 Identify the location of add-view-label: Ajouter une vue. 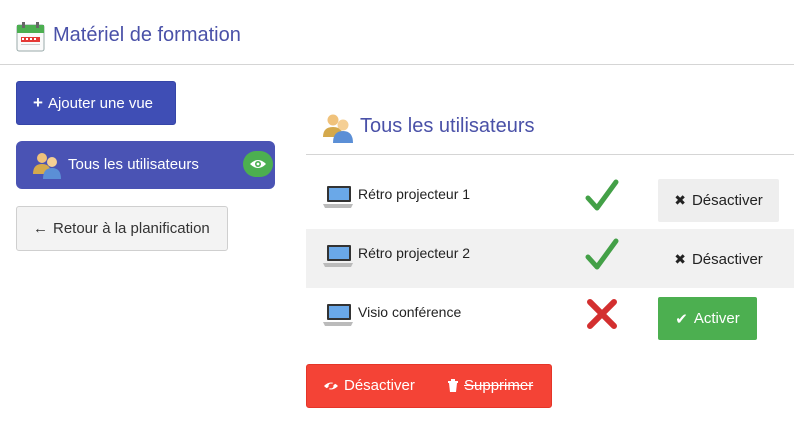
(100, 103).